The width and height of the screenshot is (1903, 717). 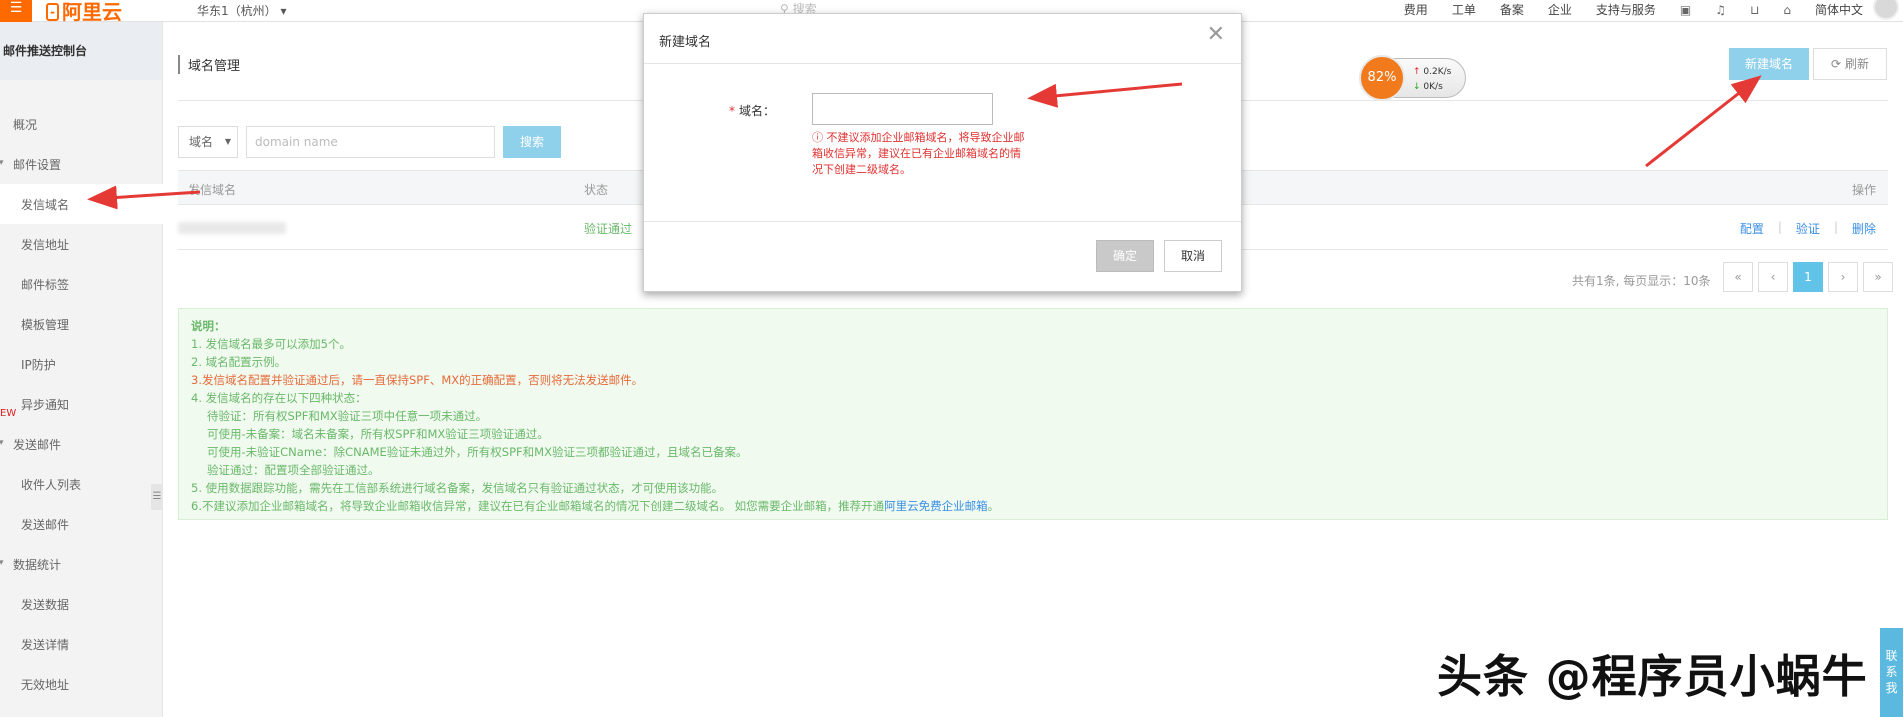 I want to click on pagination: « ‹ 1 › », so click(x=1808, y=277).